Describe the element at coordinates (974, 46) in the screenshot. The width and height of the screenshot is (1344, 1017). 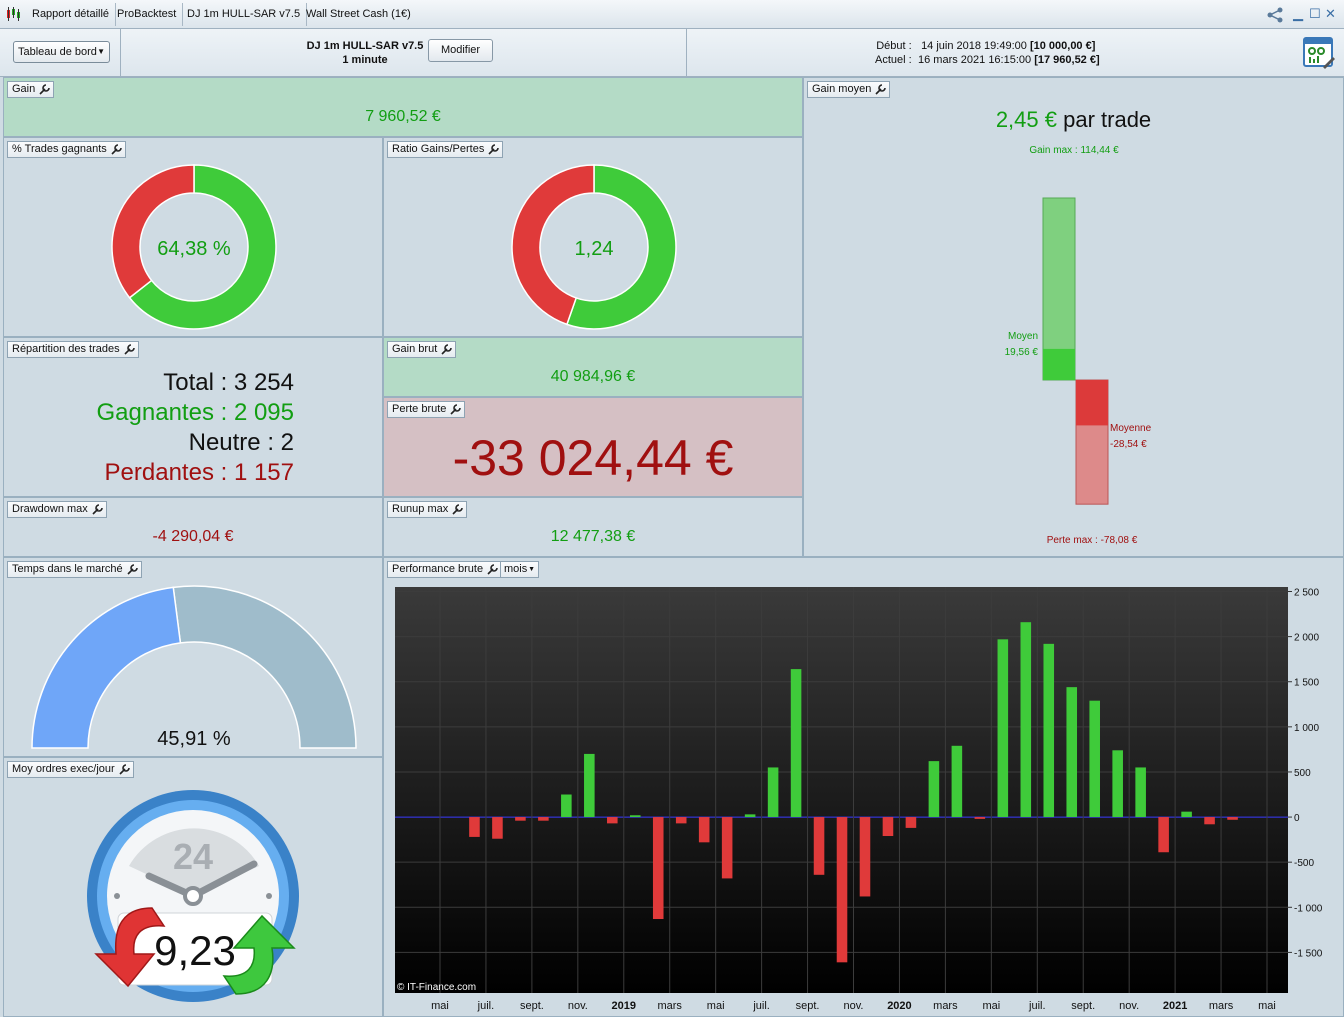
I see `start-date: 14 juin 2018 19:49:00` at that location.